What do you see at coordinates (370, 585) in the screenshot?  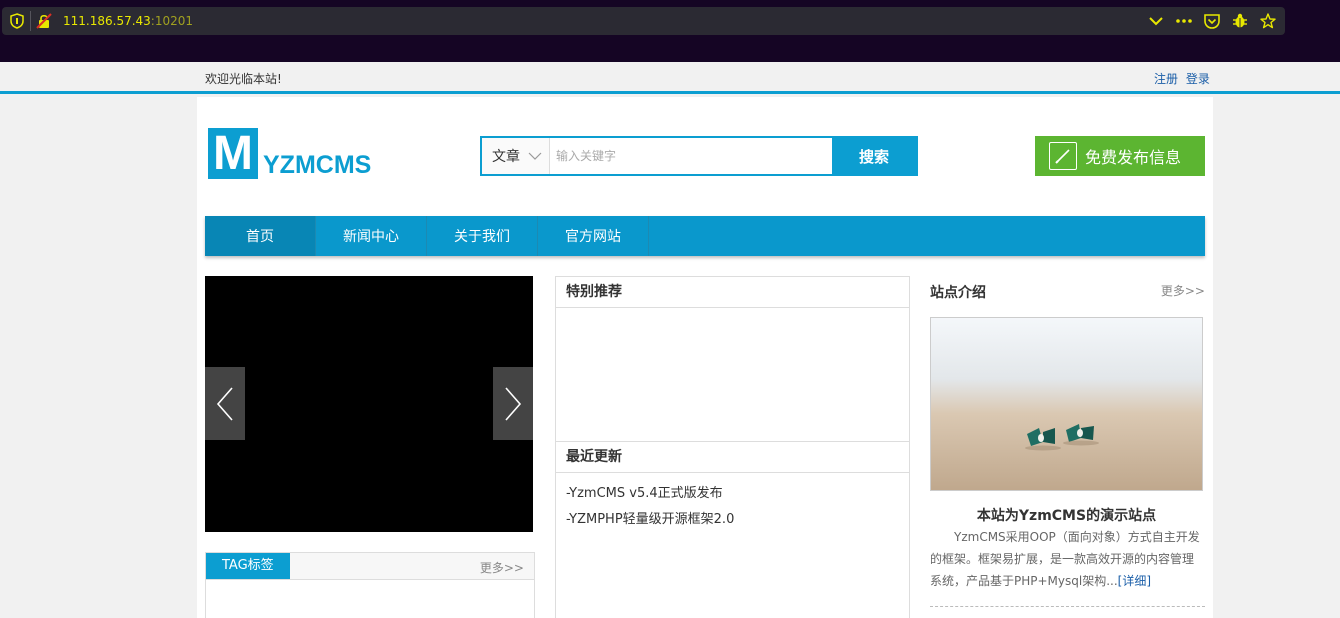 I see `tag-panel: TAG标签 更多>>` at bounding box center [370, 585].